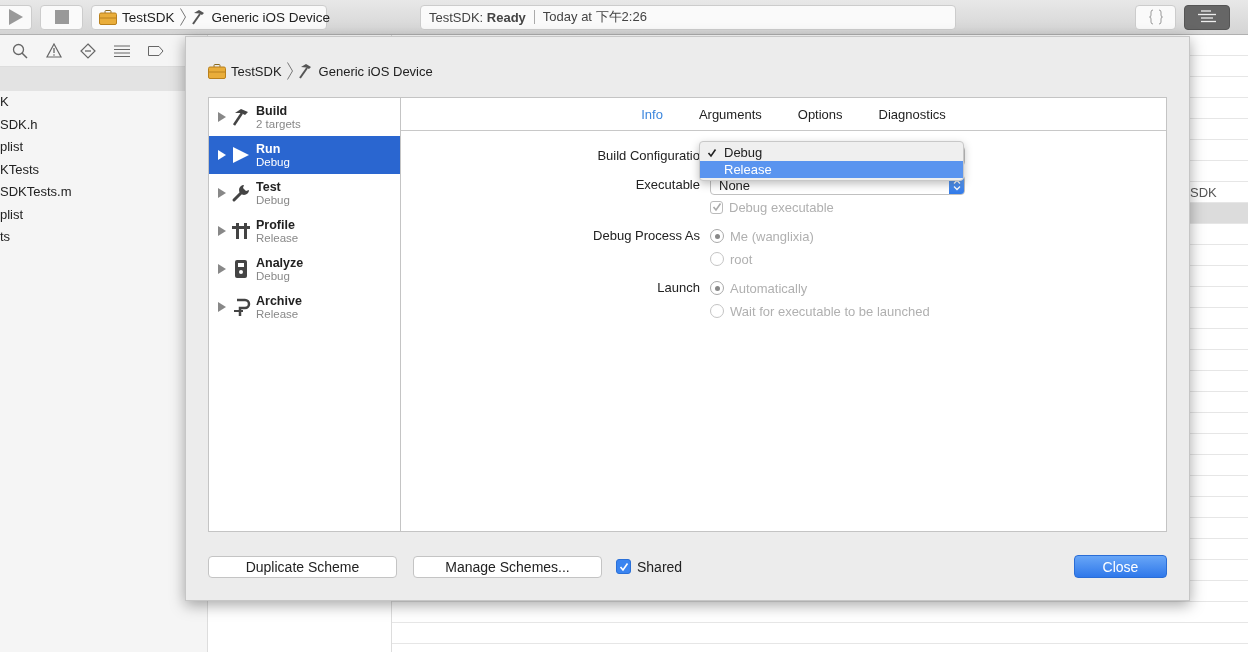 Image resolution: width=1248 pixels, height=652 pixels. What do you see at coordinates (5, 237) in the screenshot?
I see `file-item: ts` at bounding box center [5, 237].